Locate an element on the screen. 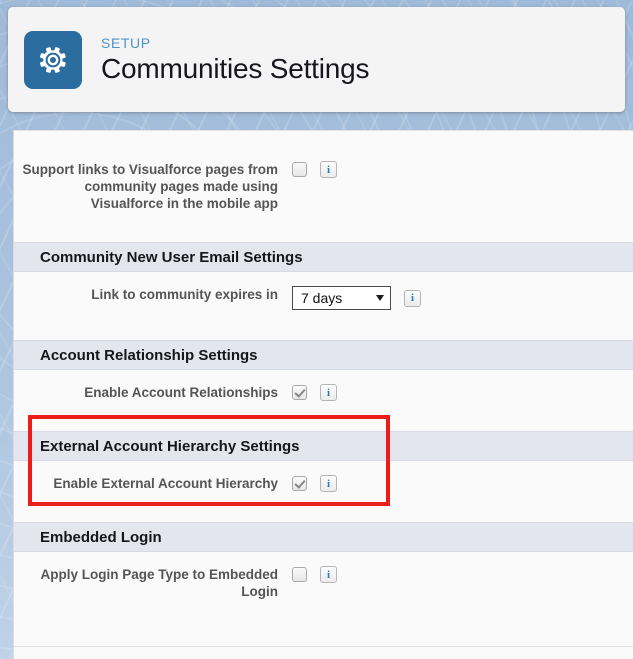 The image size is (633, 659). spacer-after-visualforce is located at coordinates (323, 234).